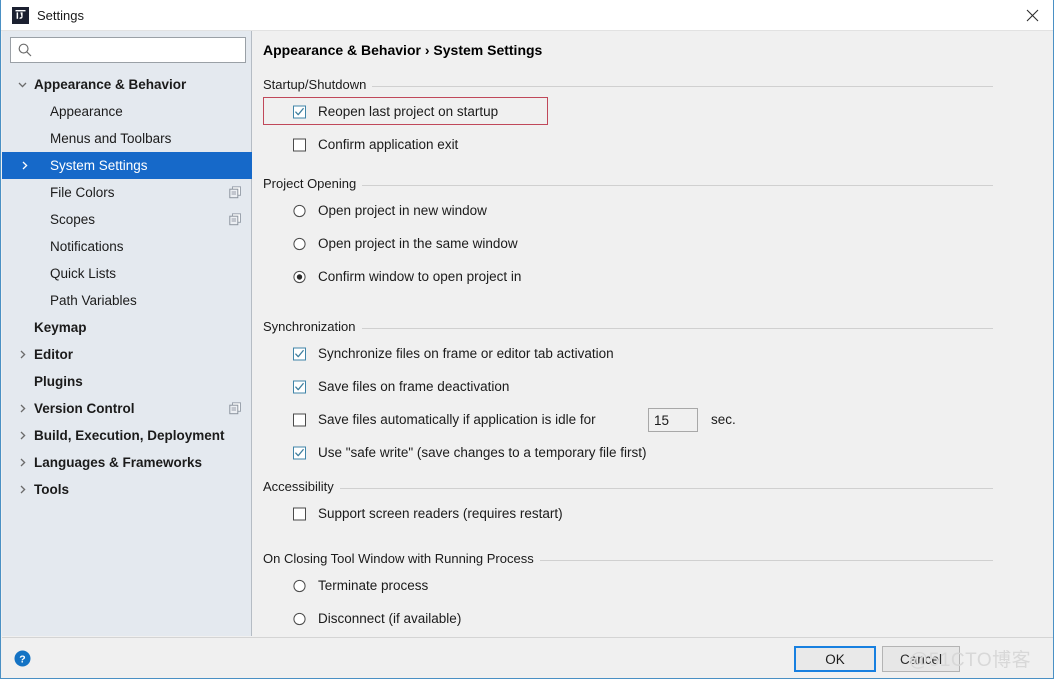 This screenshot has height=679, width=1054. I want to click on sidebar-item-label: Build, Execution, Deployment, so click(129, 435).